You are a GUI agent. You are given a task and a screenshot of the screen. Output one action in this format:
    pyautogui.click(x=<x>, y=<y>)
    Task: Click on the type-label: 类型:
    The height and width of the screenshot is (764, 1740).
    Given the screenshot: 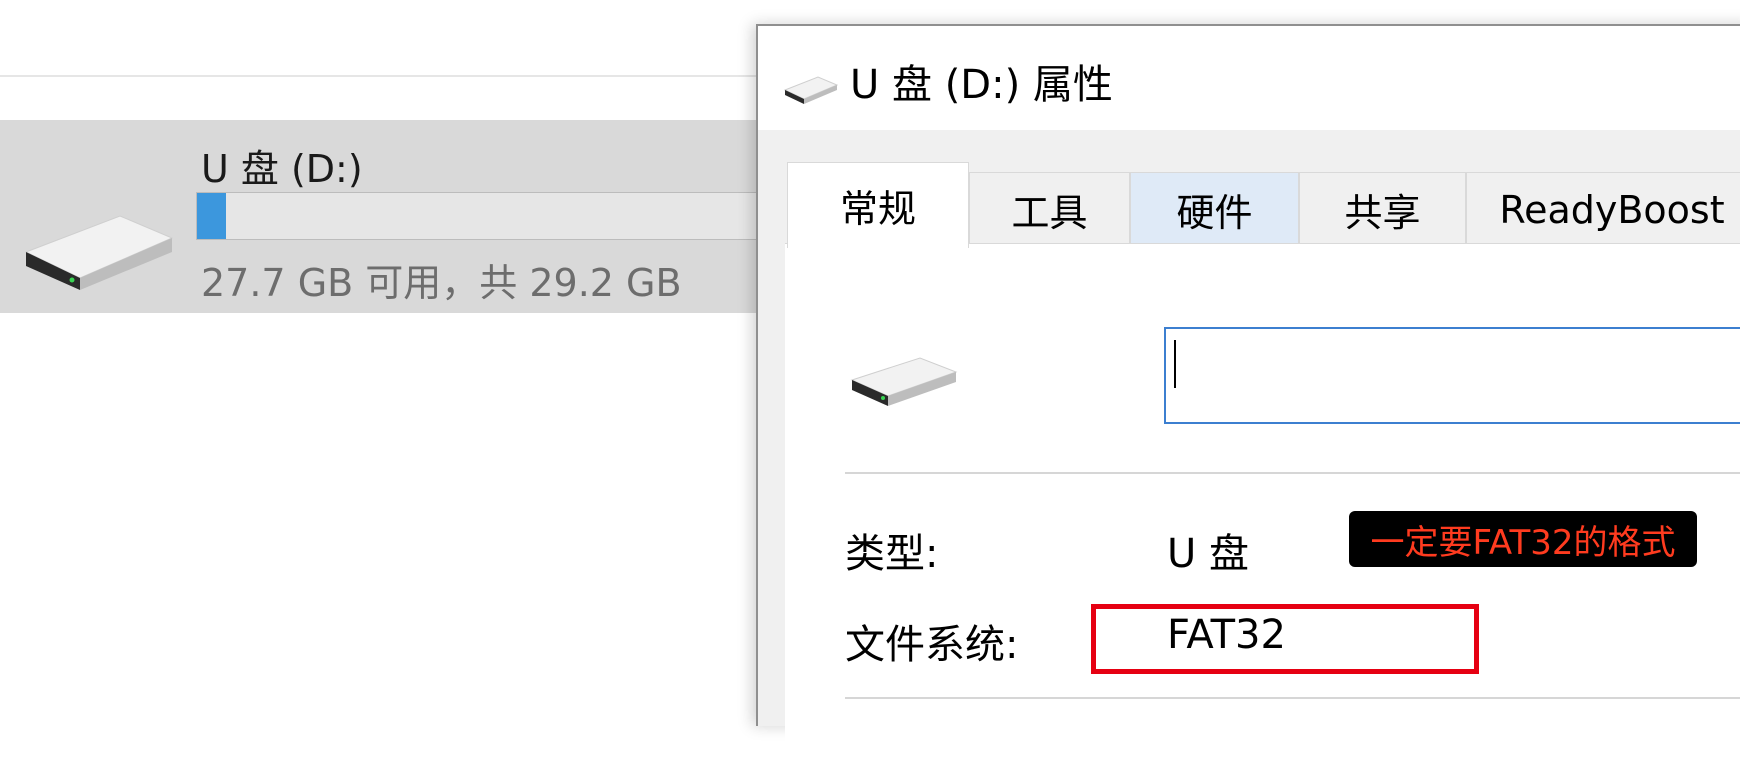 What is the action you would take?
    pyautogui.click(x=892, y=554)
    